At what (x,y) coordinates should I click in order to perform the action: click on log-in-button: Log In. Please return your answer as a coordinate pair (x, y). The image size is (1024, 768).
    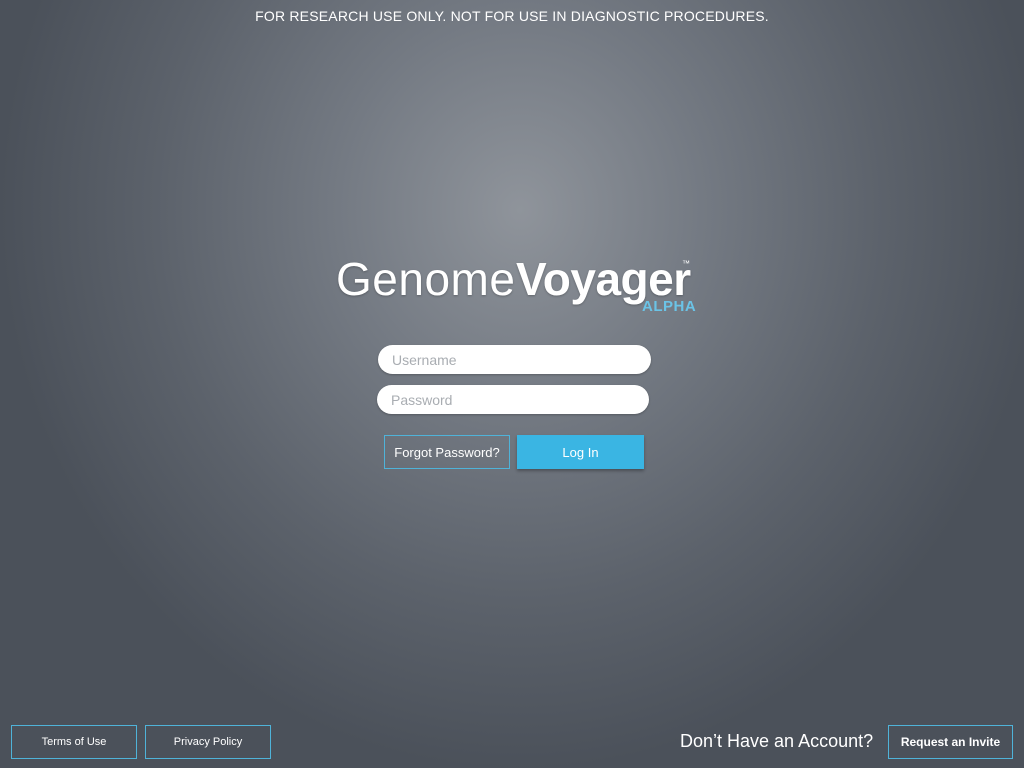
    Looking at the image, I should click on (580, 452).